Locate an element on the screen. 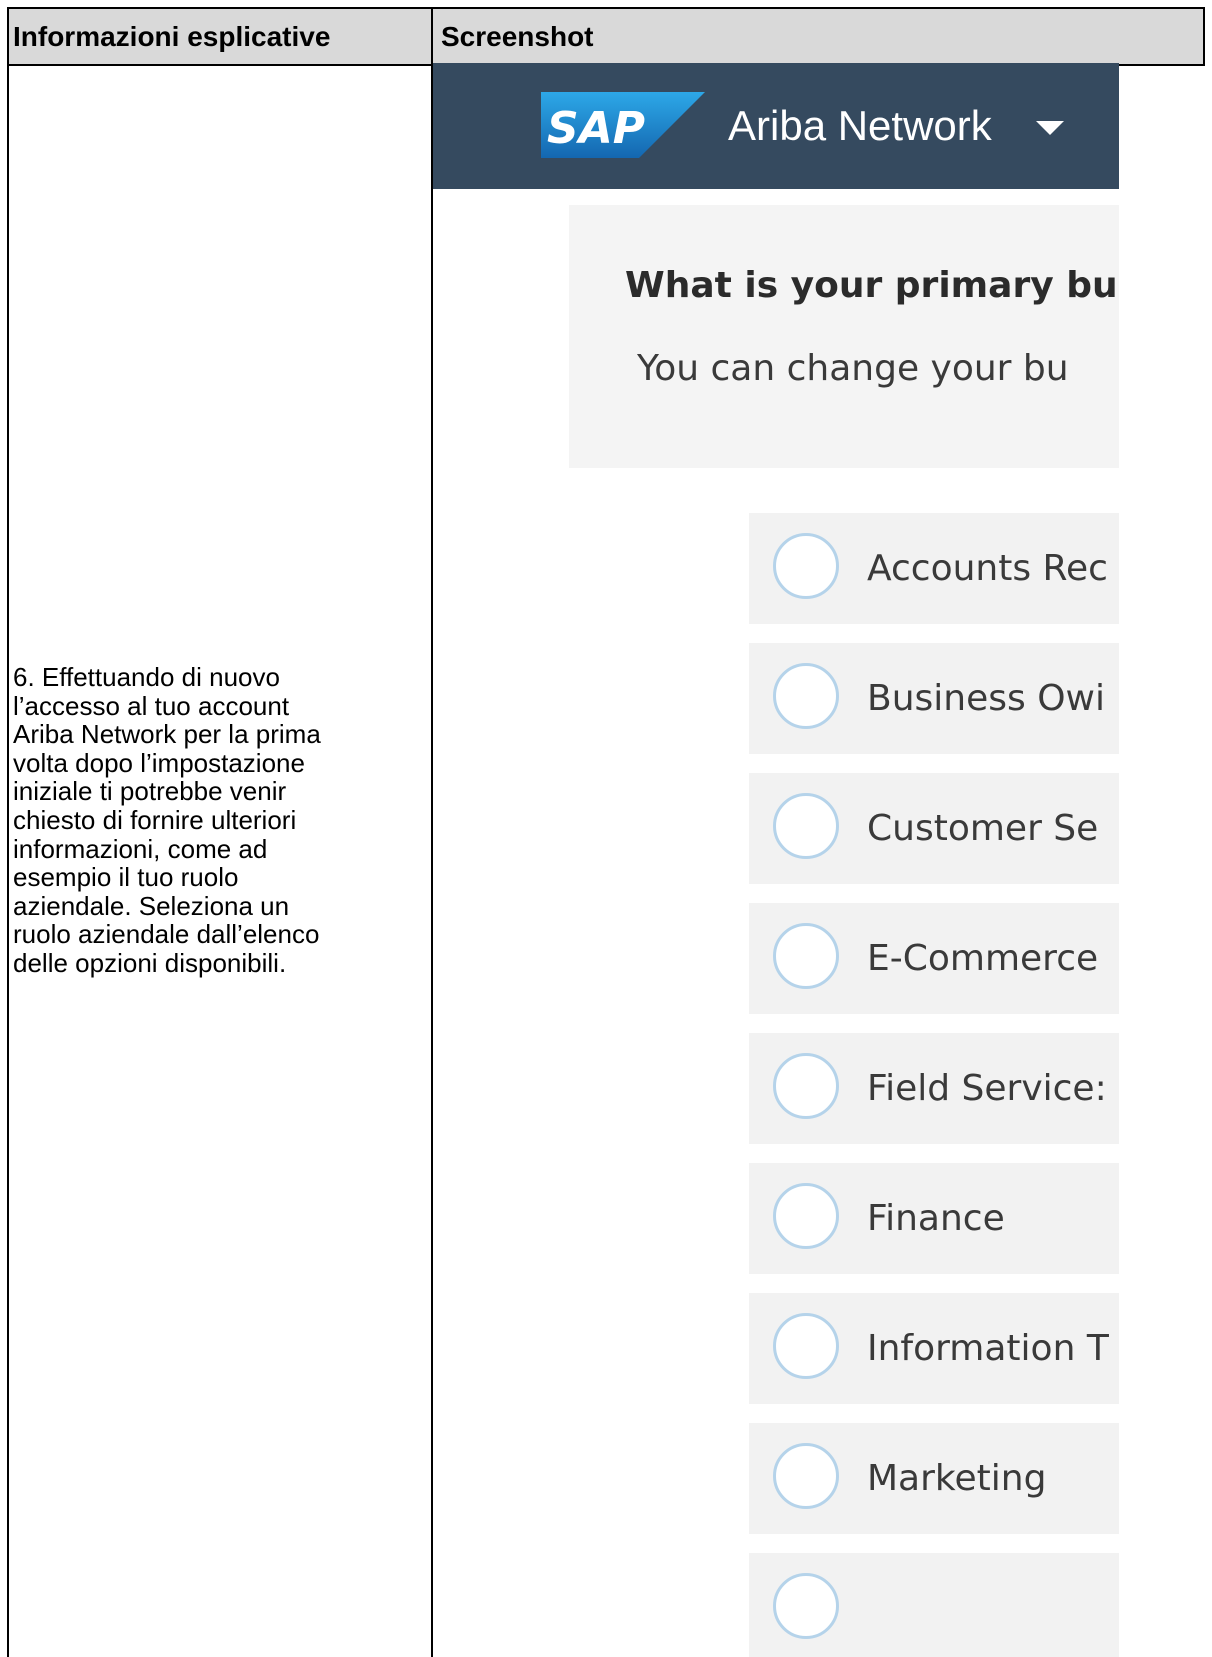 Image resolution: width=1212 pixels, height=1657 pixels. app-header-bar: SAP Ariba Network is located at coordinates (776, 126).